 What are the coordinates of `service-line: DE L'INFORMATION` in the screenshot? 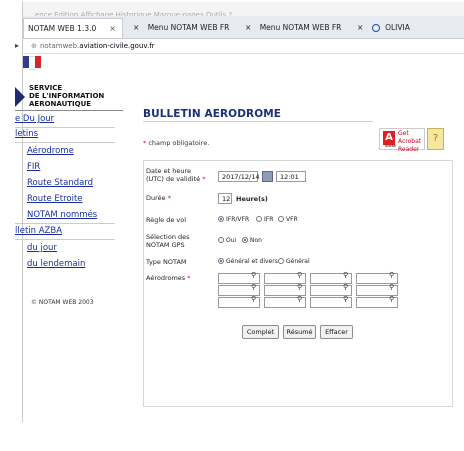 It's located at (67, 96).